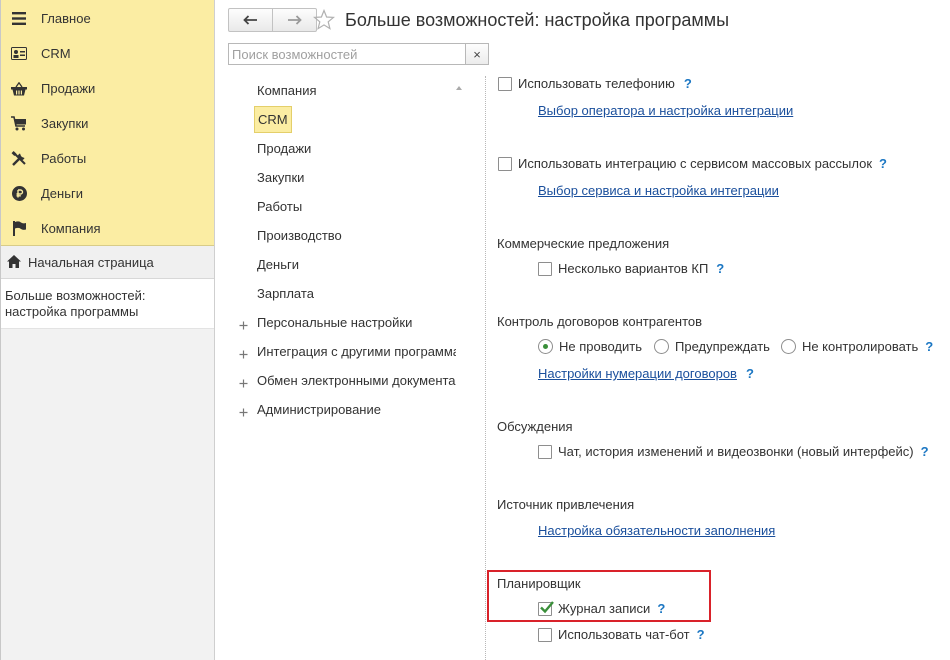 The height and width of the screenshot is (660, 950). What do you see at coordinates (65, 123) in the screenshot?
I see `section-label: Закупки` at bounding box center [65, 123].